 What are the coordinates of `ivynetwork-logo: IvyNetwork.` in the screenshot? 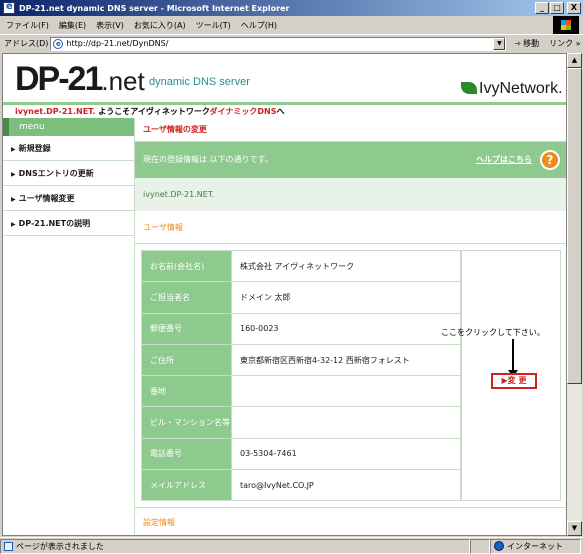 It's located at (512, 89).